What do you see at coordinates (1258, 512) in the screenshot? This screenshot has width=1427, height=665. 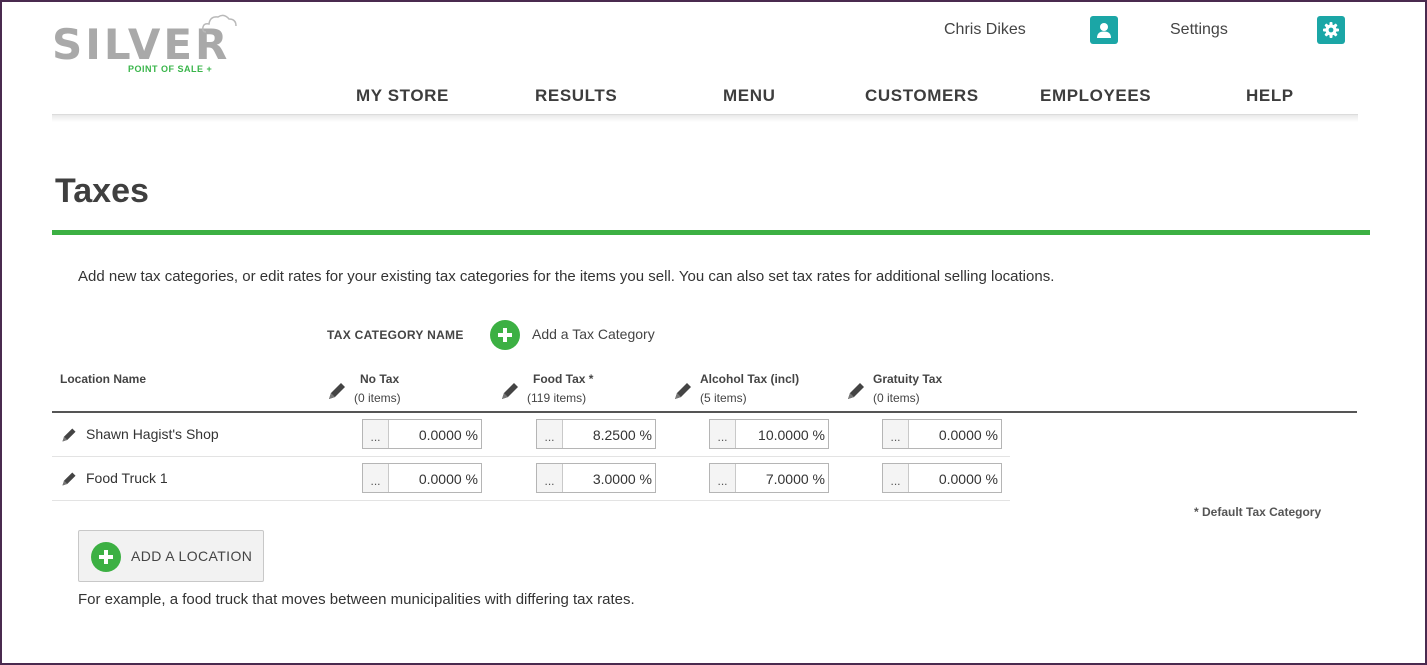 I see `default-tax-note: * Default Tax Category` at bounding box center [1258, 512].